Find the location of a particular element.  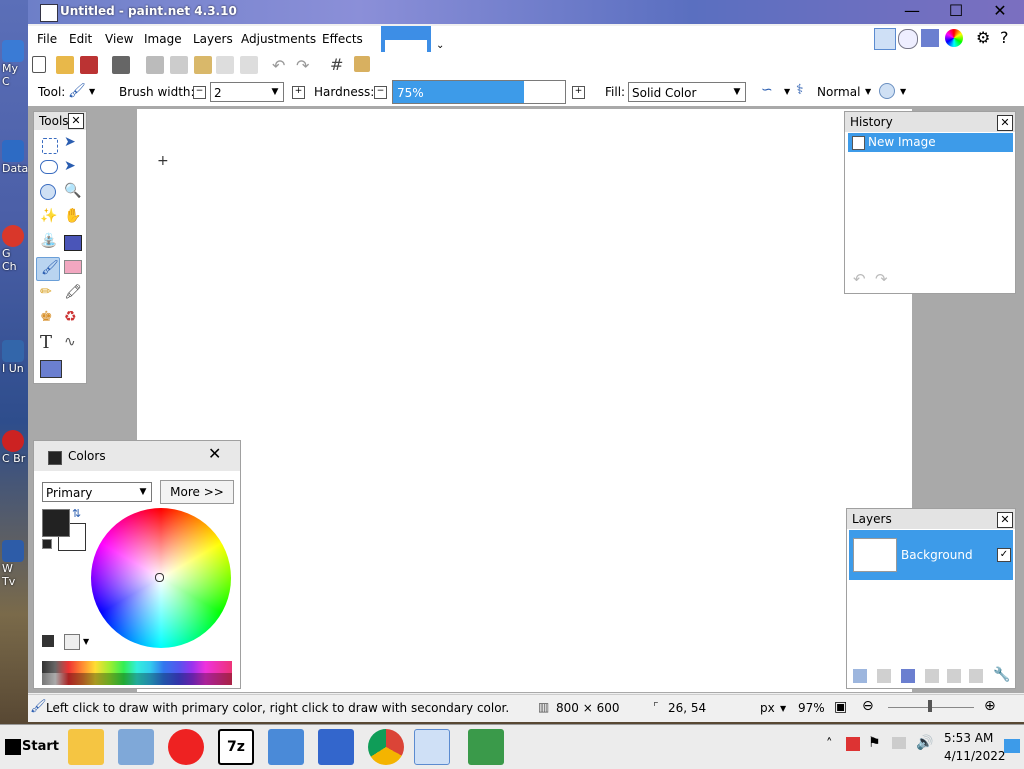

more-colors-button: More >> is located at coordinates (197, 492).